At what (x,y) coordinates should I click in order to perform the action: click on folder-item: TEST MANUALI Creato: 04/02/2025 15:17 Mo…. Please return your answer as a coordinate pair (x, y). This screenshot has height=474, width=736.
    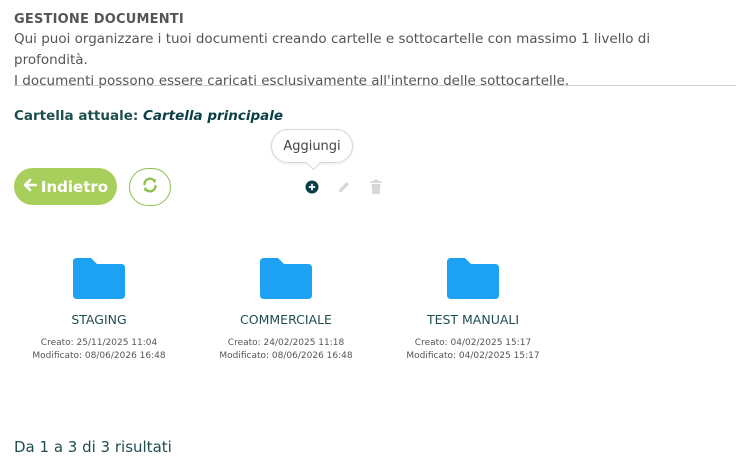
    Looking at the image, I should click on (473, 306).